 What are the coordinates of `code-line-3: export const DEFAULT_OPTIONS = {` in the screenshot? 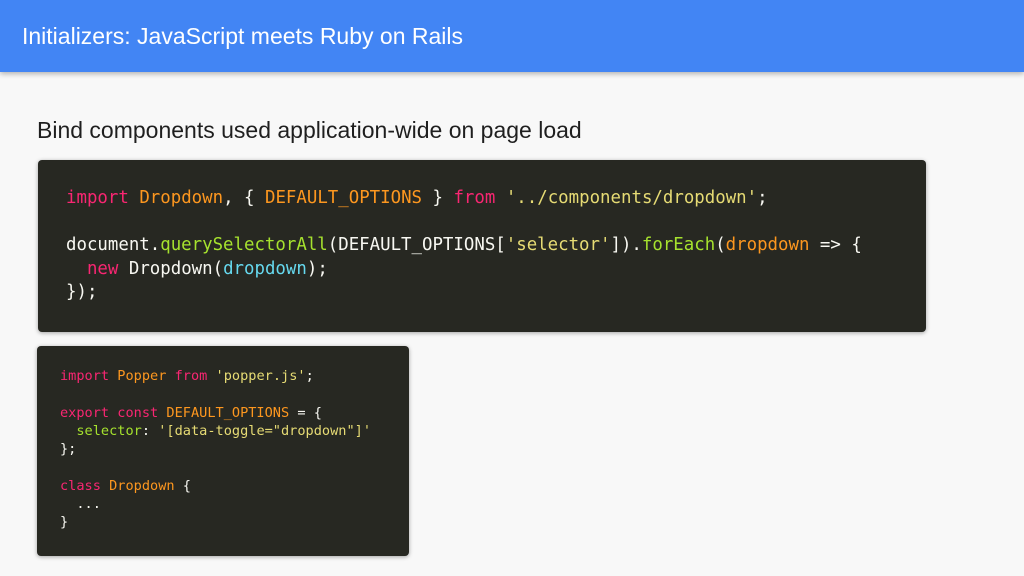 It's located at (191, 413).